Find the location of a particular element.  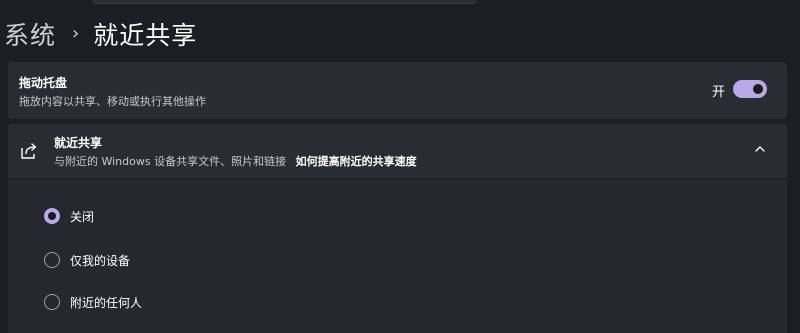

radio-option-label: 仅我的设备 is located at coordinates (100, 260).